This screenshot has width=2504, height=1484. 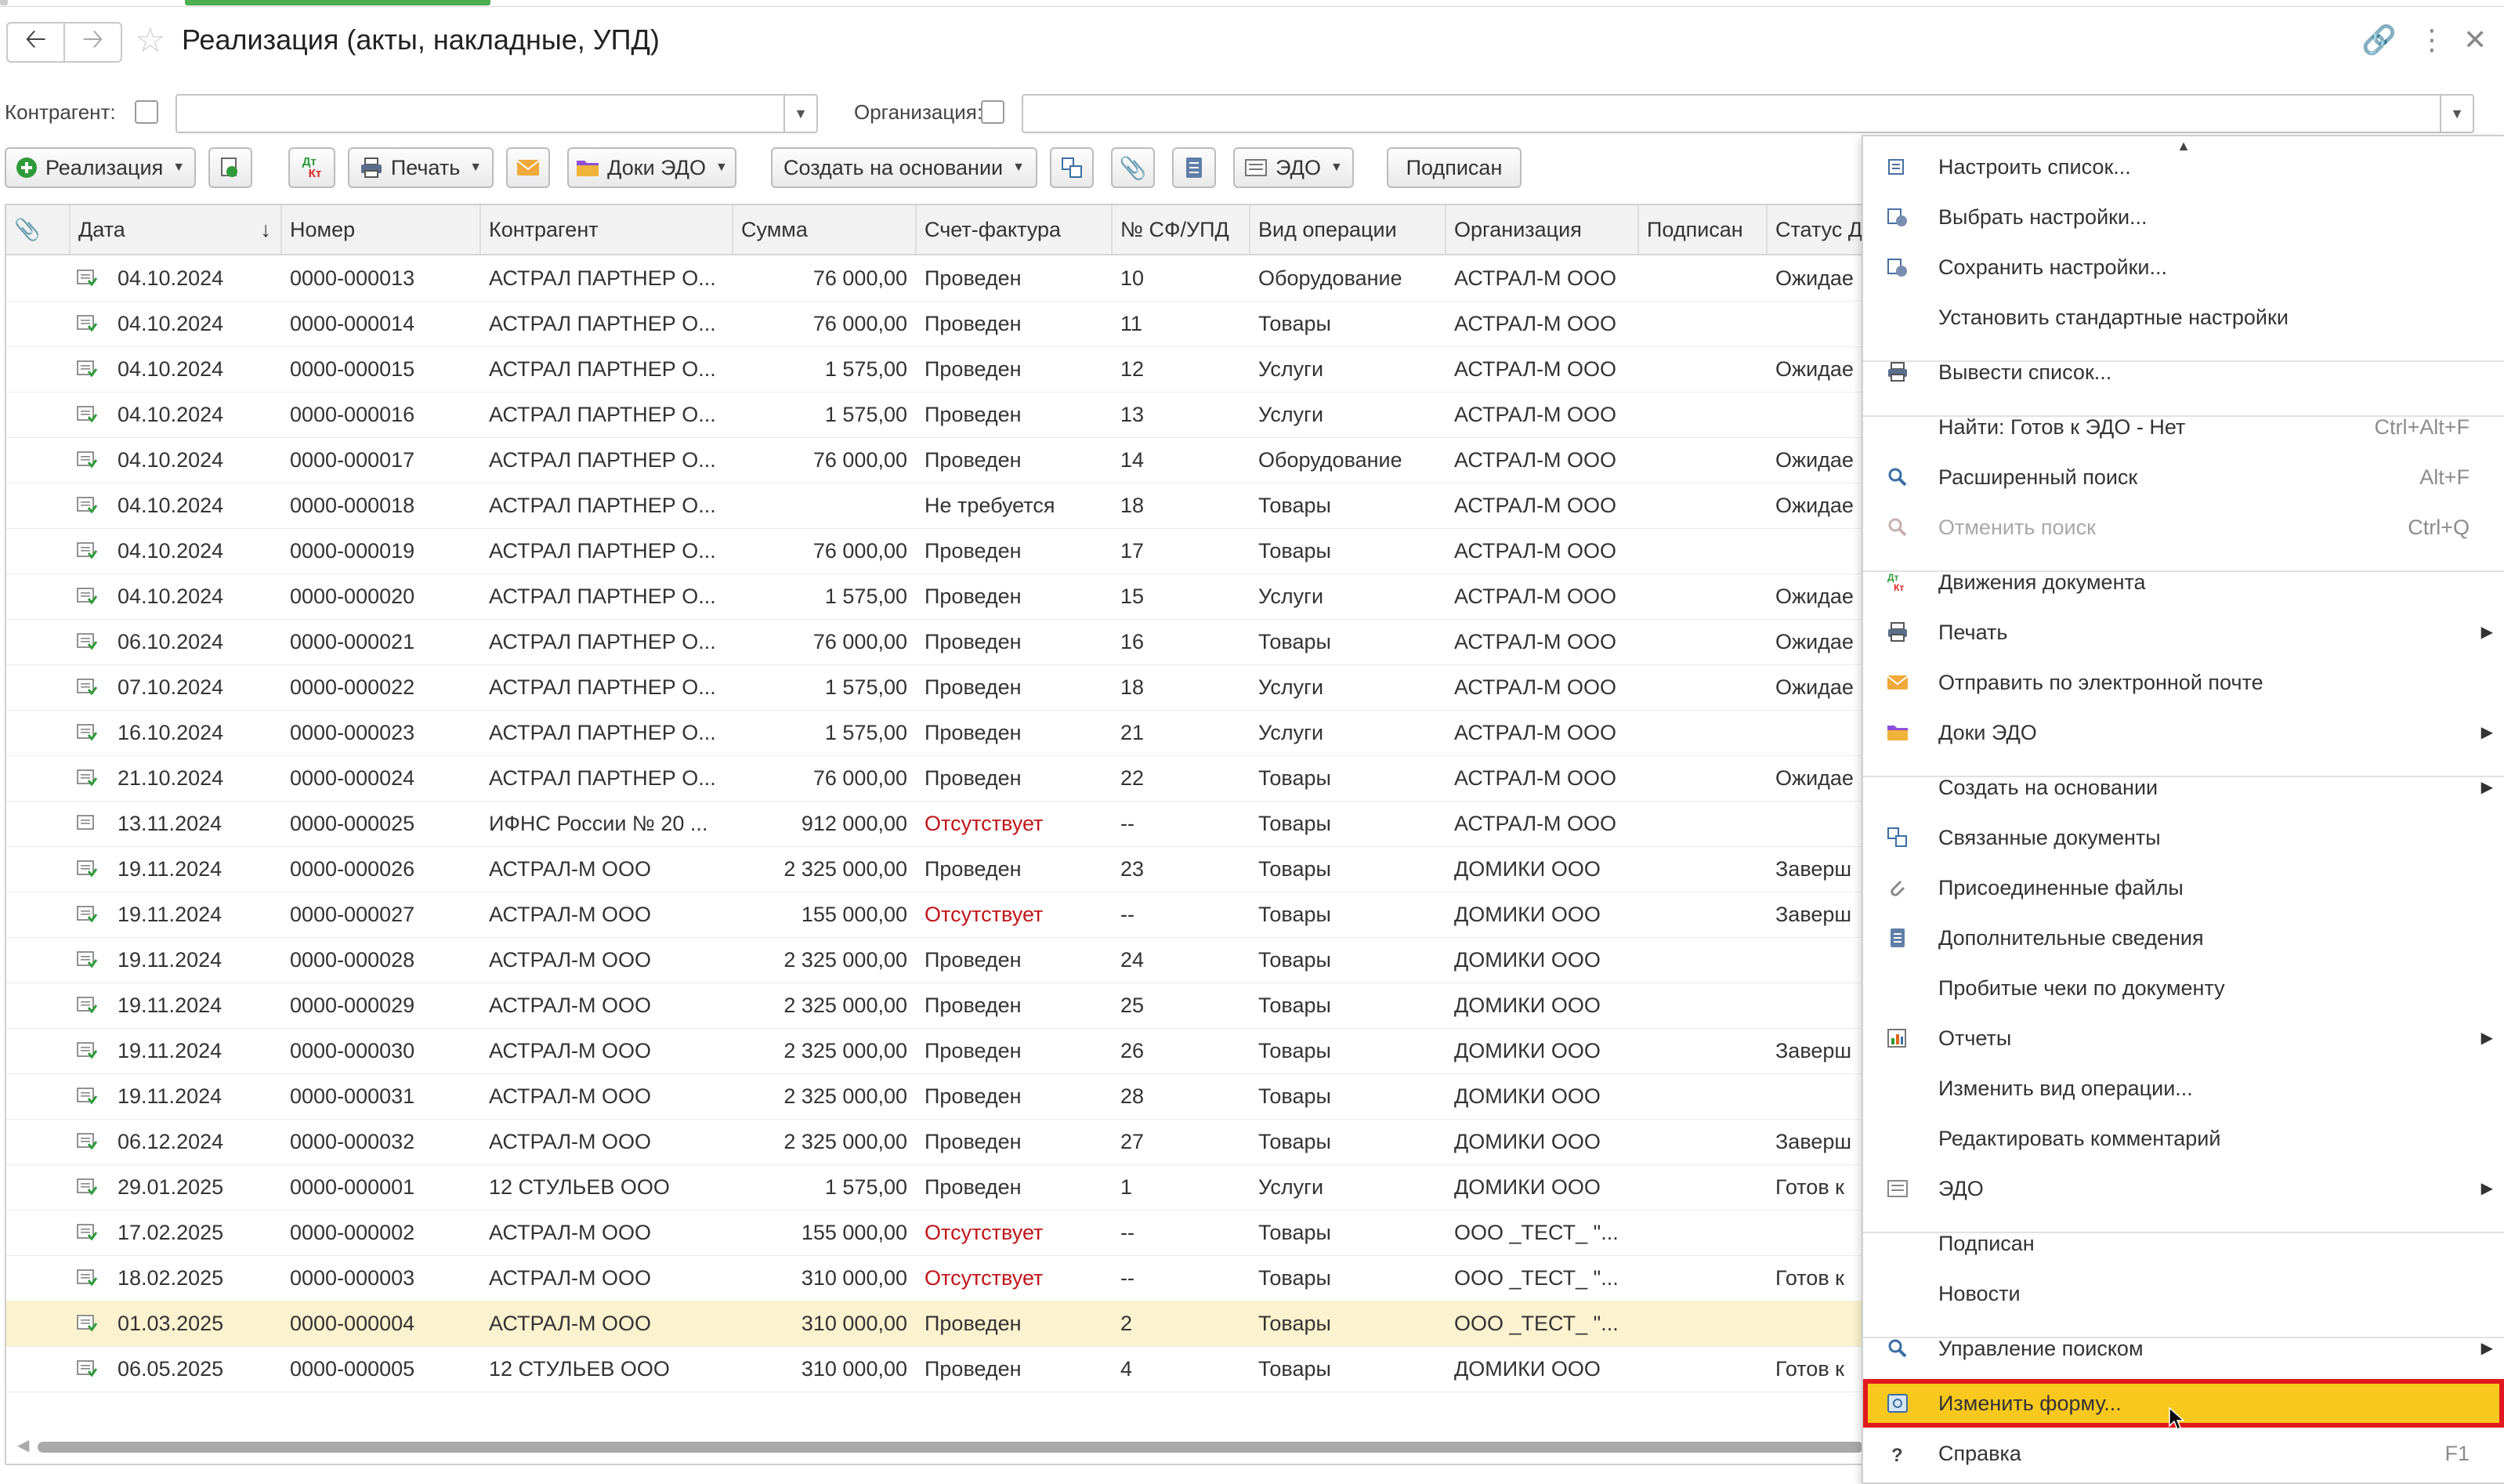 I want to click on organization-field: ▼, so click(x=1748, y=113).